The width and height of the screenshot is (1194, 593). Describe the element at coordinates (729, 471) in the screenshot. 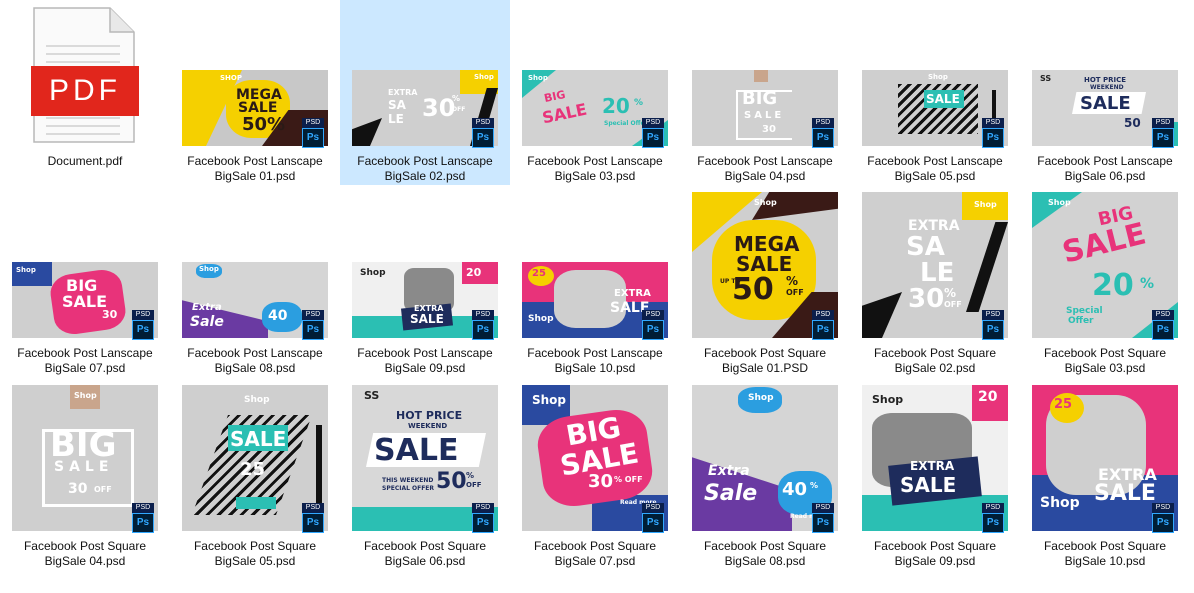

I see `thumbnail-text: Extra` at that location.